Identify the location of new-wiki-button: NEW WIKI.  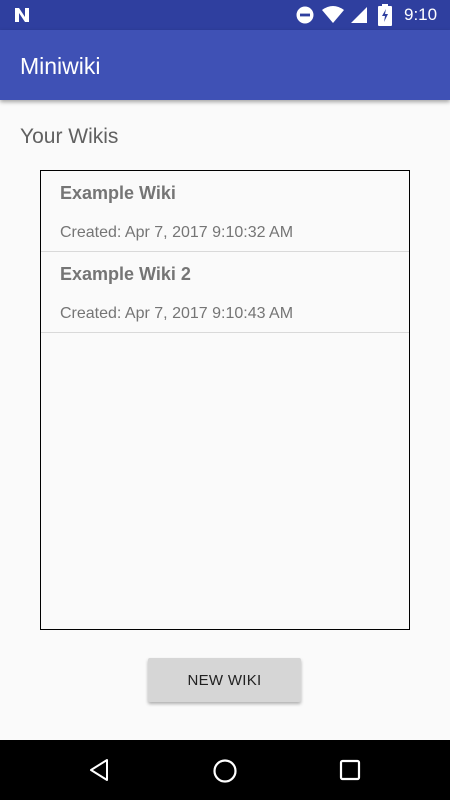
(224, 680).